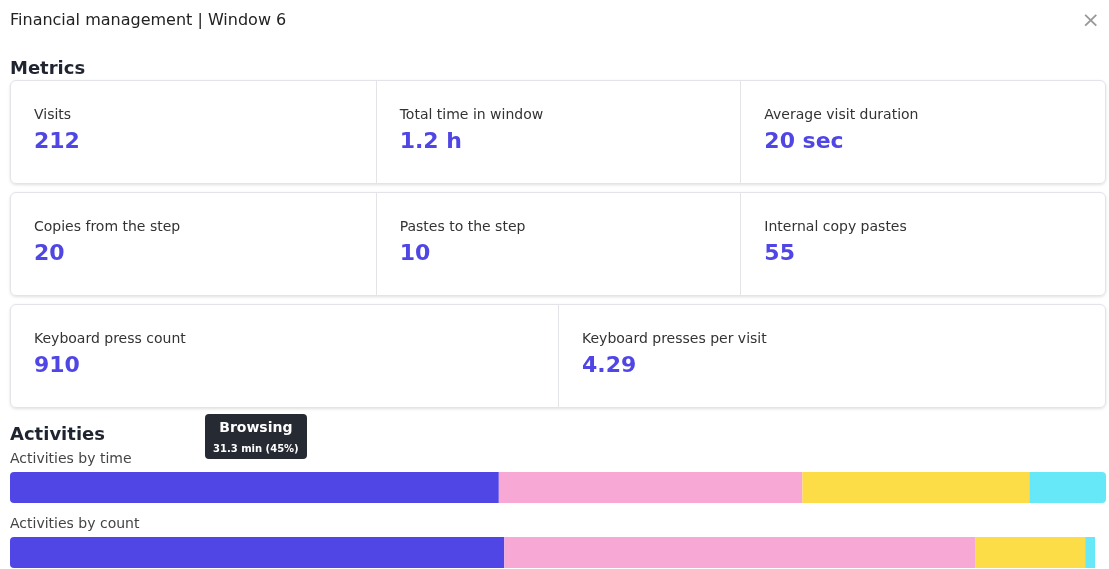 The image size is (1109, 569). Describe the element at coordinates (108, 226) in the screenshot. I see `metric-label: Copies from the step` at that location.